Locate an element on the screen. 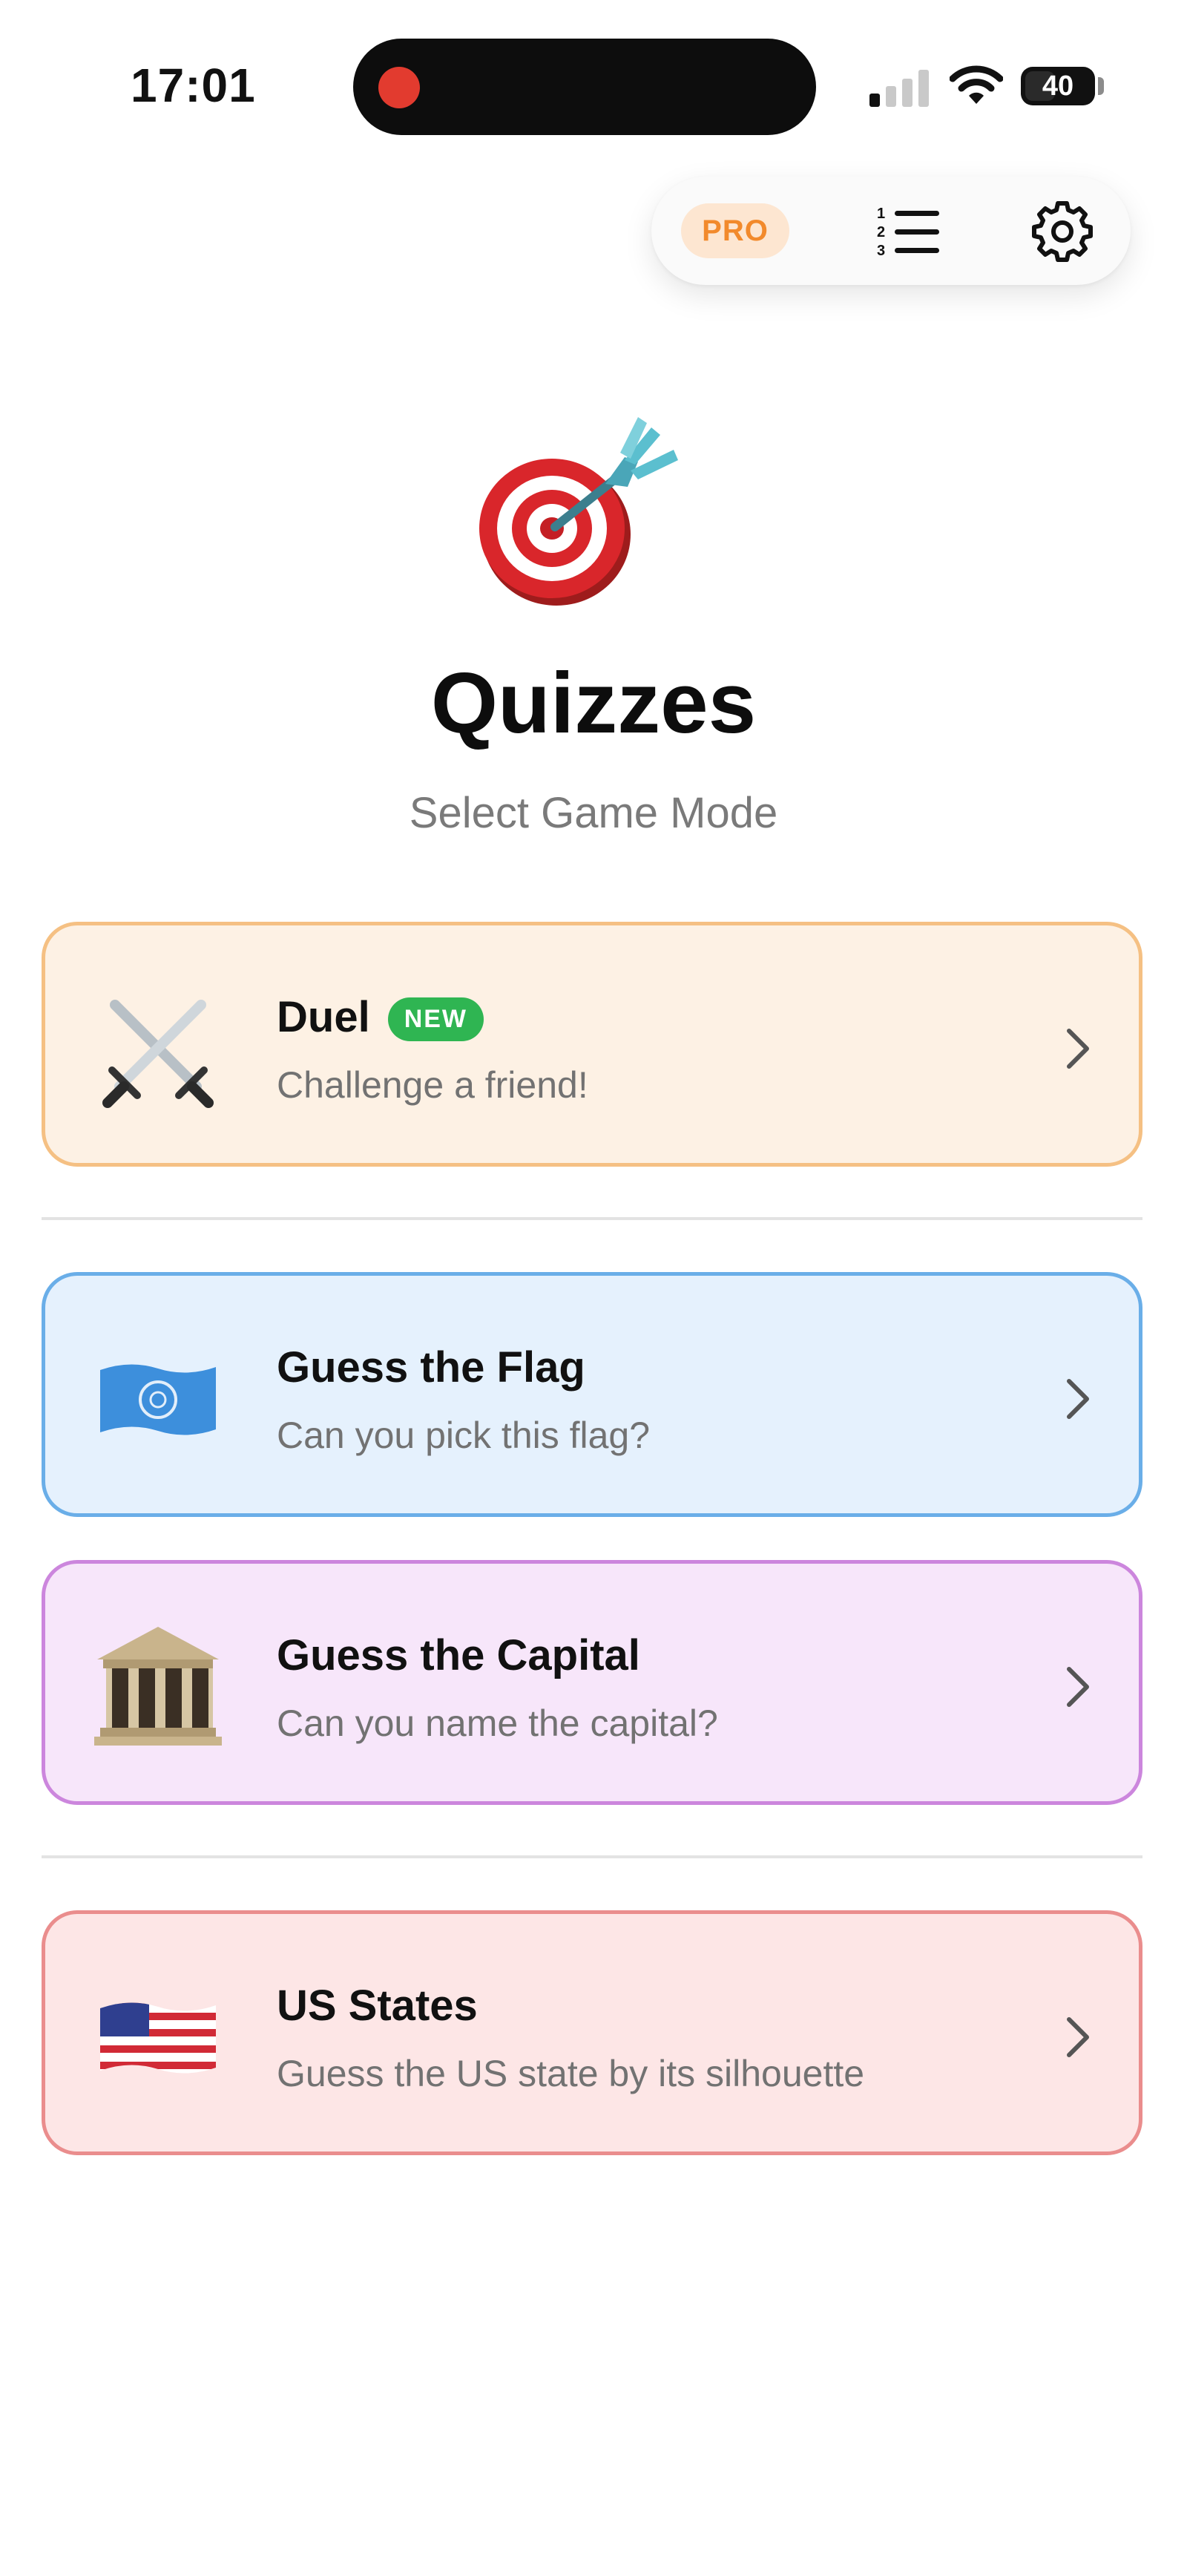 The height and width of the screenshot is (2576, 1187). cellular-signal-icon is located at coordinates (899, 87).